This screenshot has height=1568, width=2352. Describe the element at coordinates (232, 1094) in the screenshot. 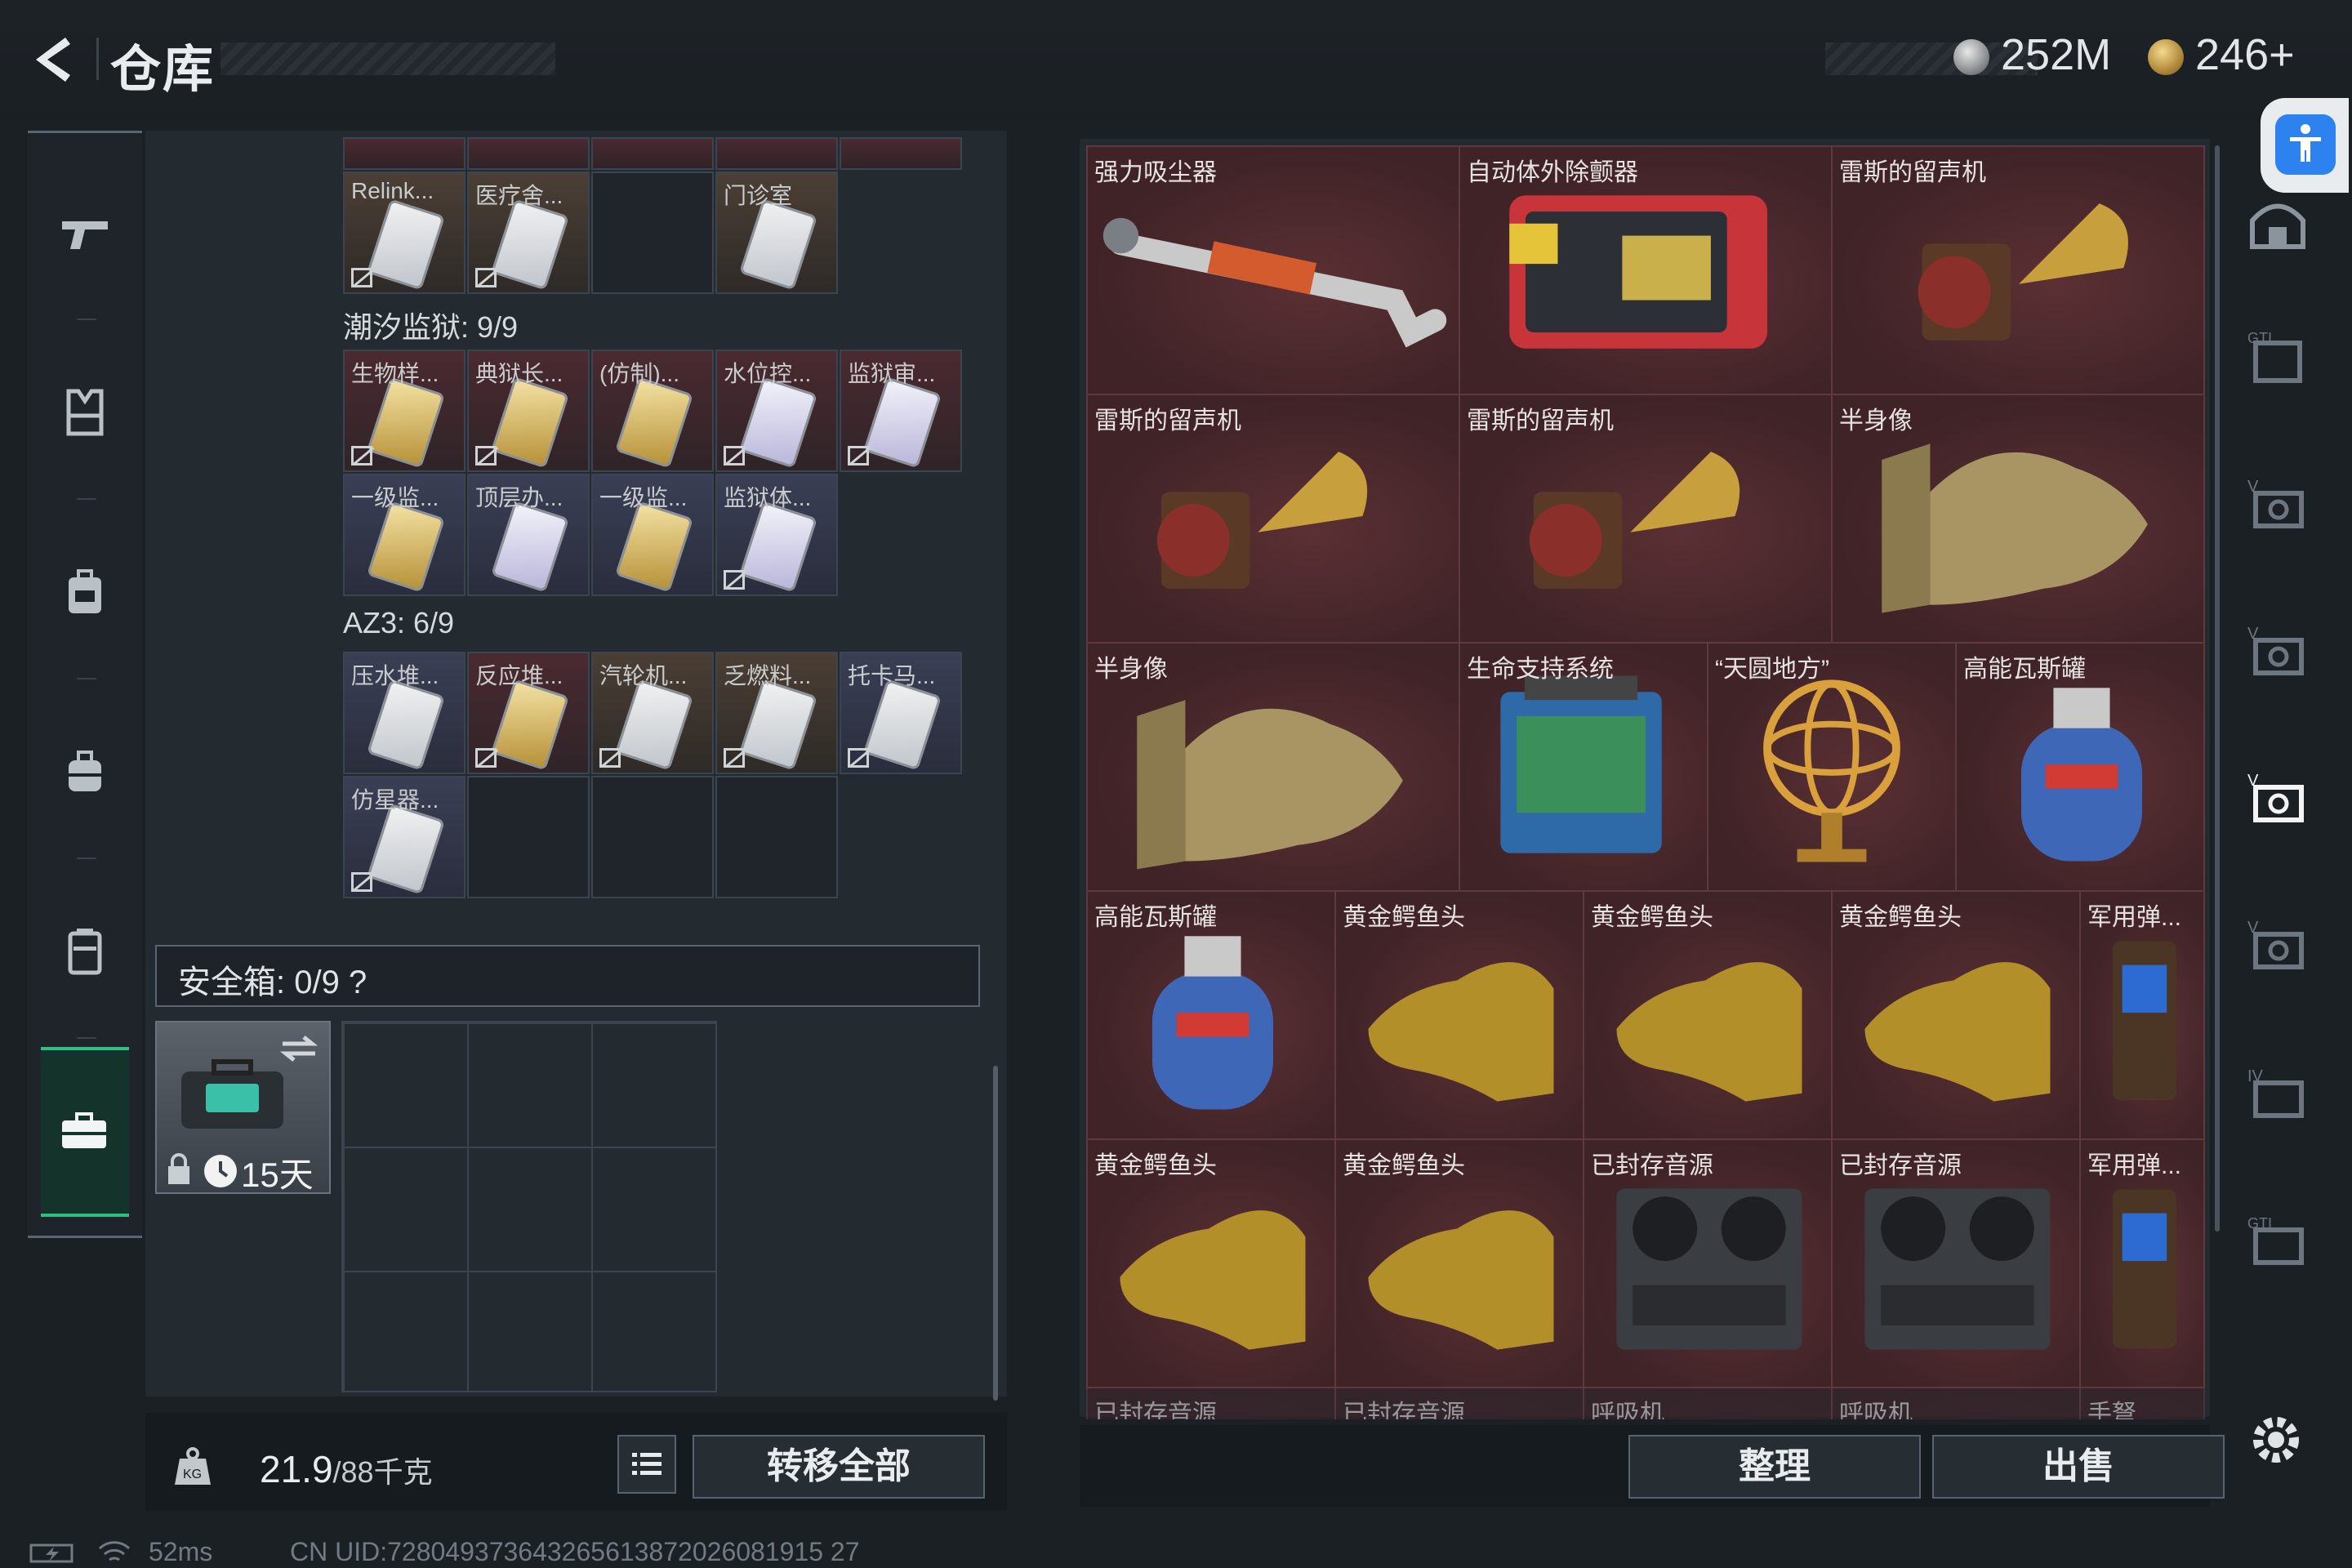

I see `safebox-case-icon` at that location.